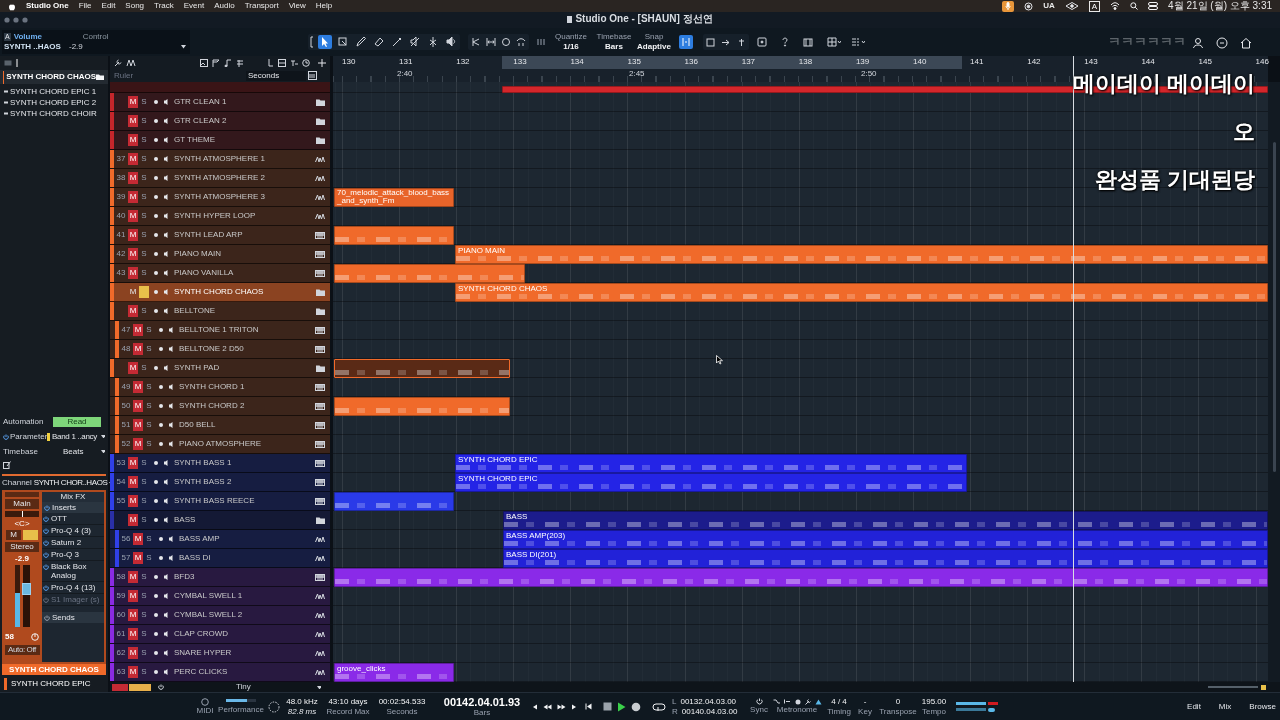 The height and width of the screenshot is (720, 1280). Describe the element at coordinates (244, 254) in the screenshot. I see `track-name: PIANO MAIN` at that location.